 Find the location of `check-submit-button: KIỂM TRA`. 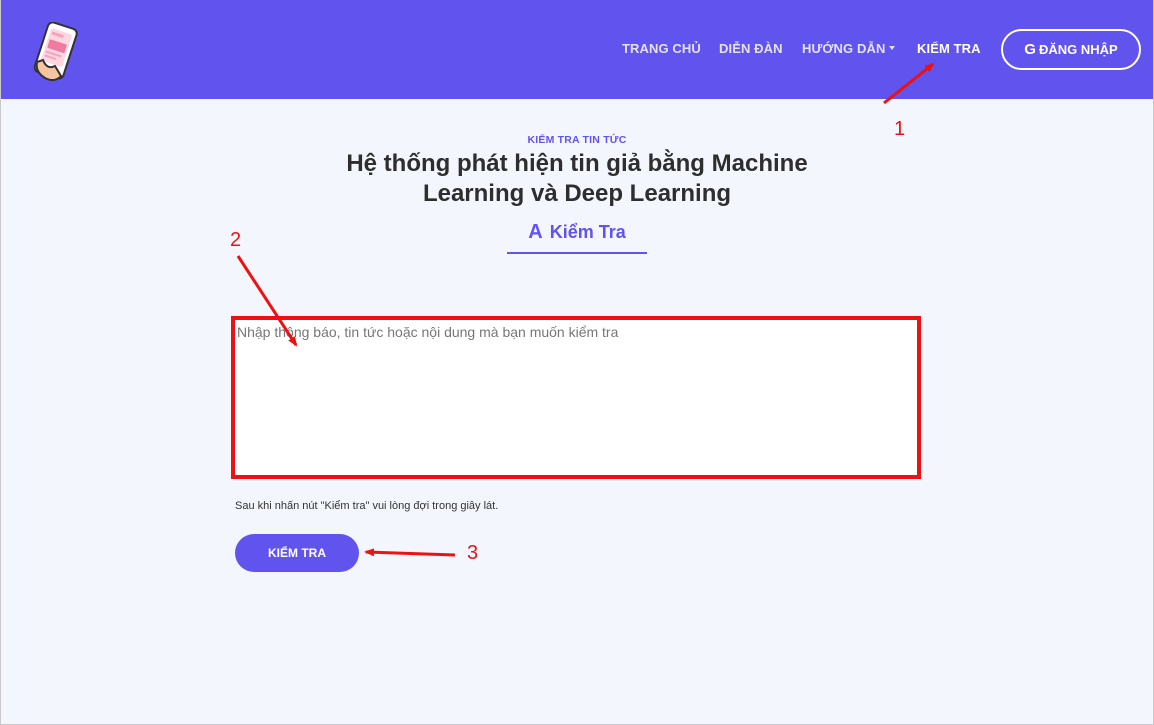

check-submit-button: KIỂM TRA is located at coordinates (297, 553).